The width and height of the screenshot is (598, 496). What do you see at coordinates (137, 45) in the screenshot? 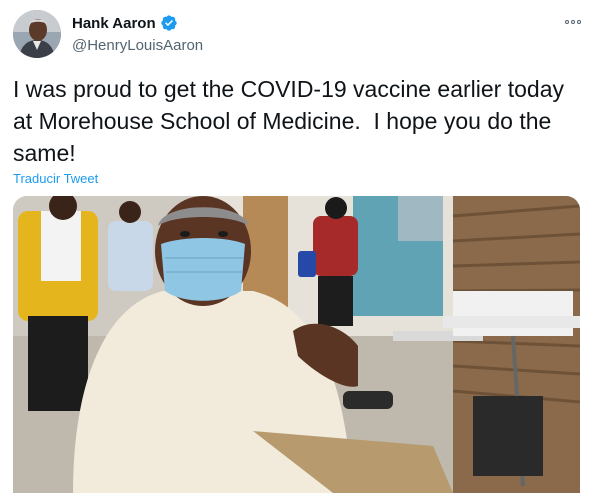
I see `author-handle: @HenryLouisAaron` at bounding box center [137, 45].